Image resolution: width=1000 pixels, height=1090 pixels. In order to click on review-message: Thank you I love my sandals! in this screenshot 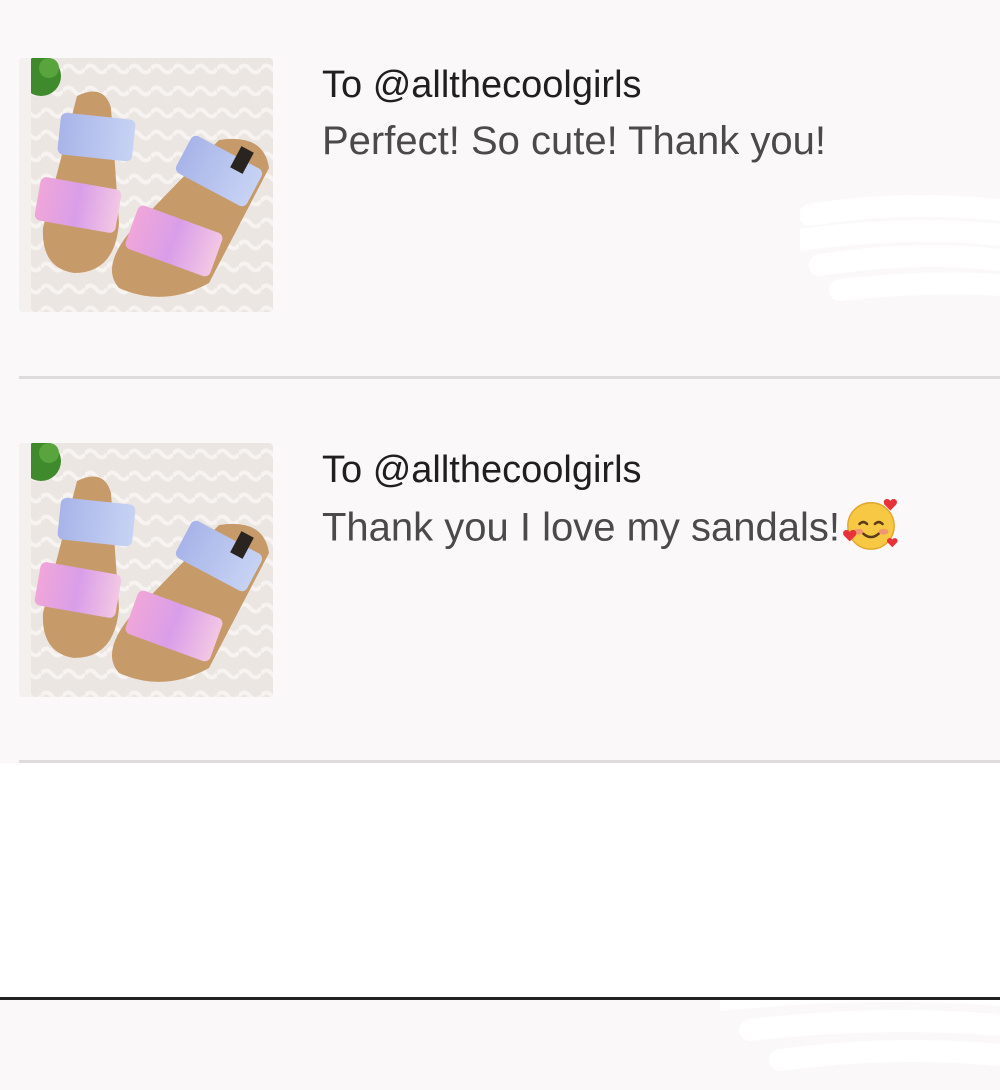, I will do `click(581, 527)`.